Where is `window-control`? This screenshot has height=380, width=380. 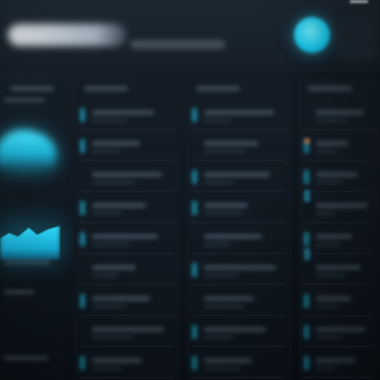 window-control is located at coordinates (359, 1).